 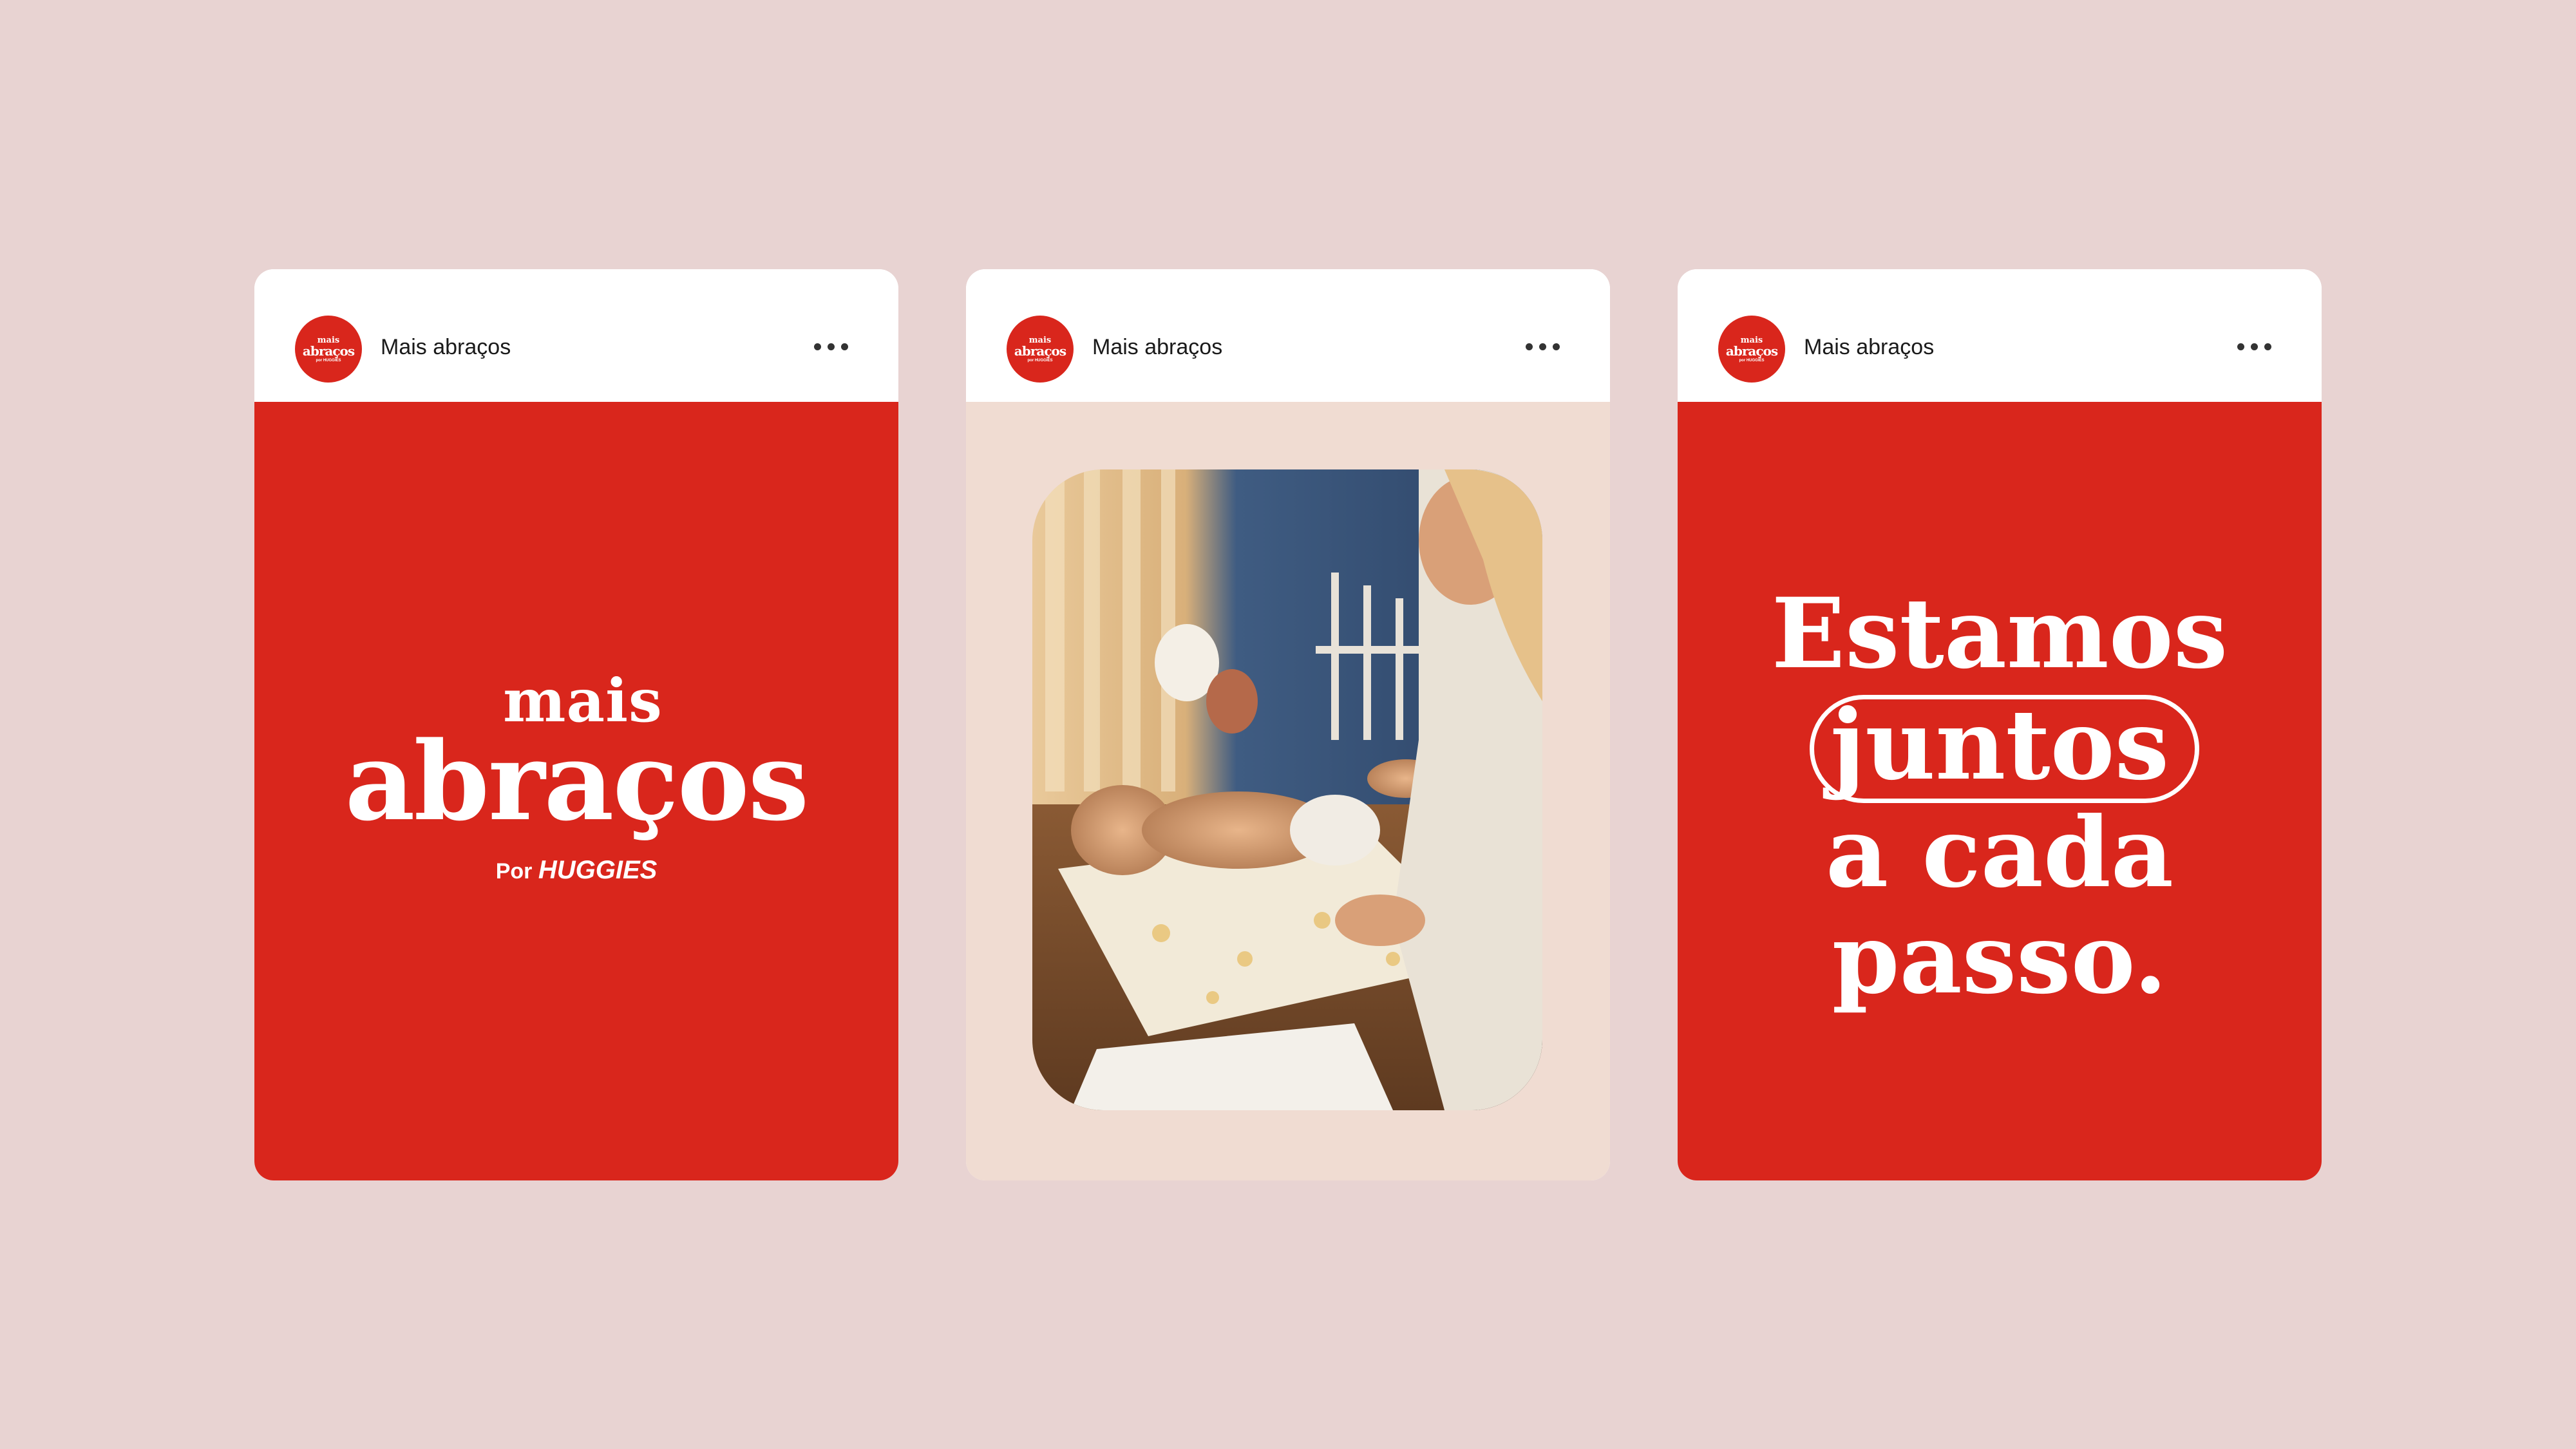 I want to click on mother-baby-photo, so click(x=1287, y=789).